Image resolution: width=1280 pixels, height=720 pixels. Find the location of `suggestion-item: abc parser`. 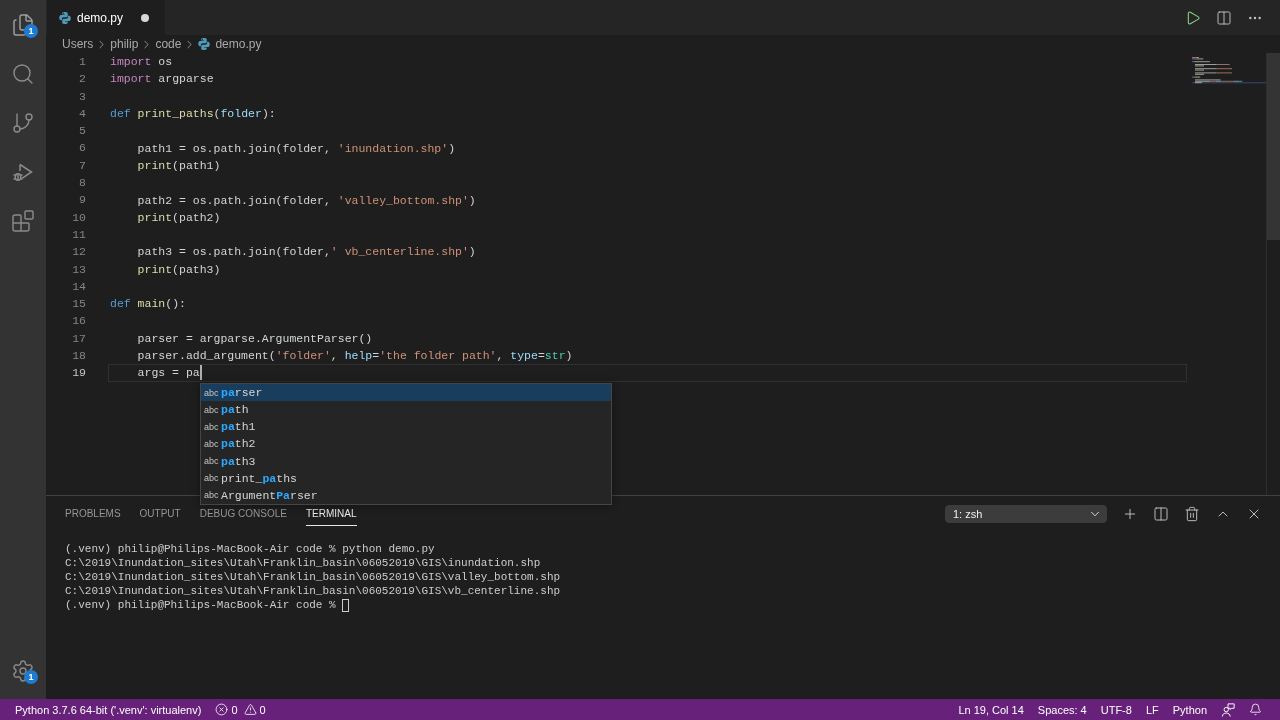

suggestion-item: abc parser is located at coordinates (406, 393).